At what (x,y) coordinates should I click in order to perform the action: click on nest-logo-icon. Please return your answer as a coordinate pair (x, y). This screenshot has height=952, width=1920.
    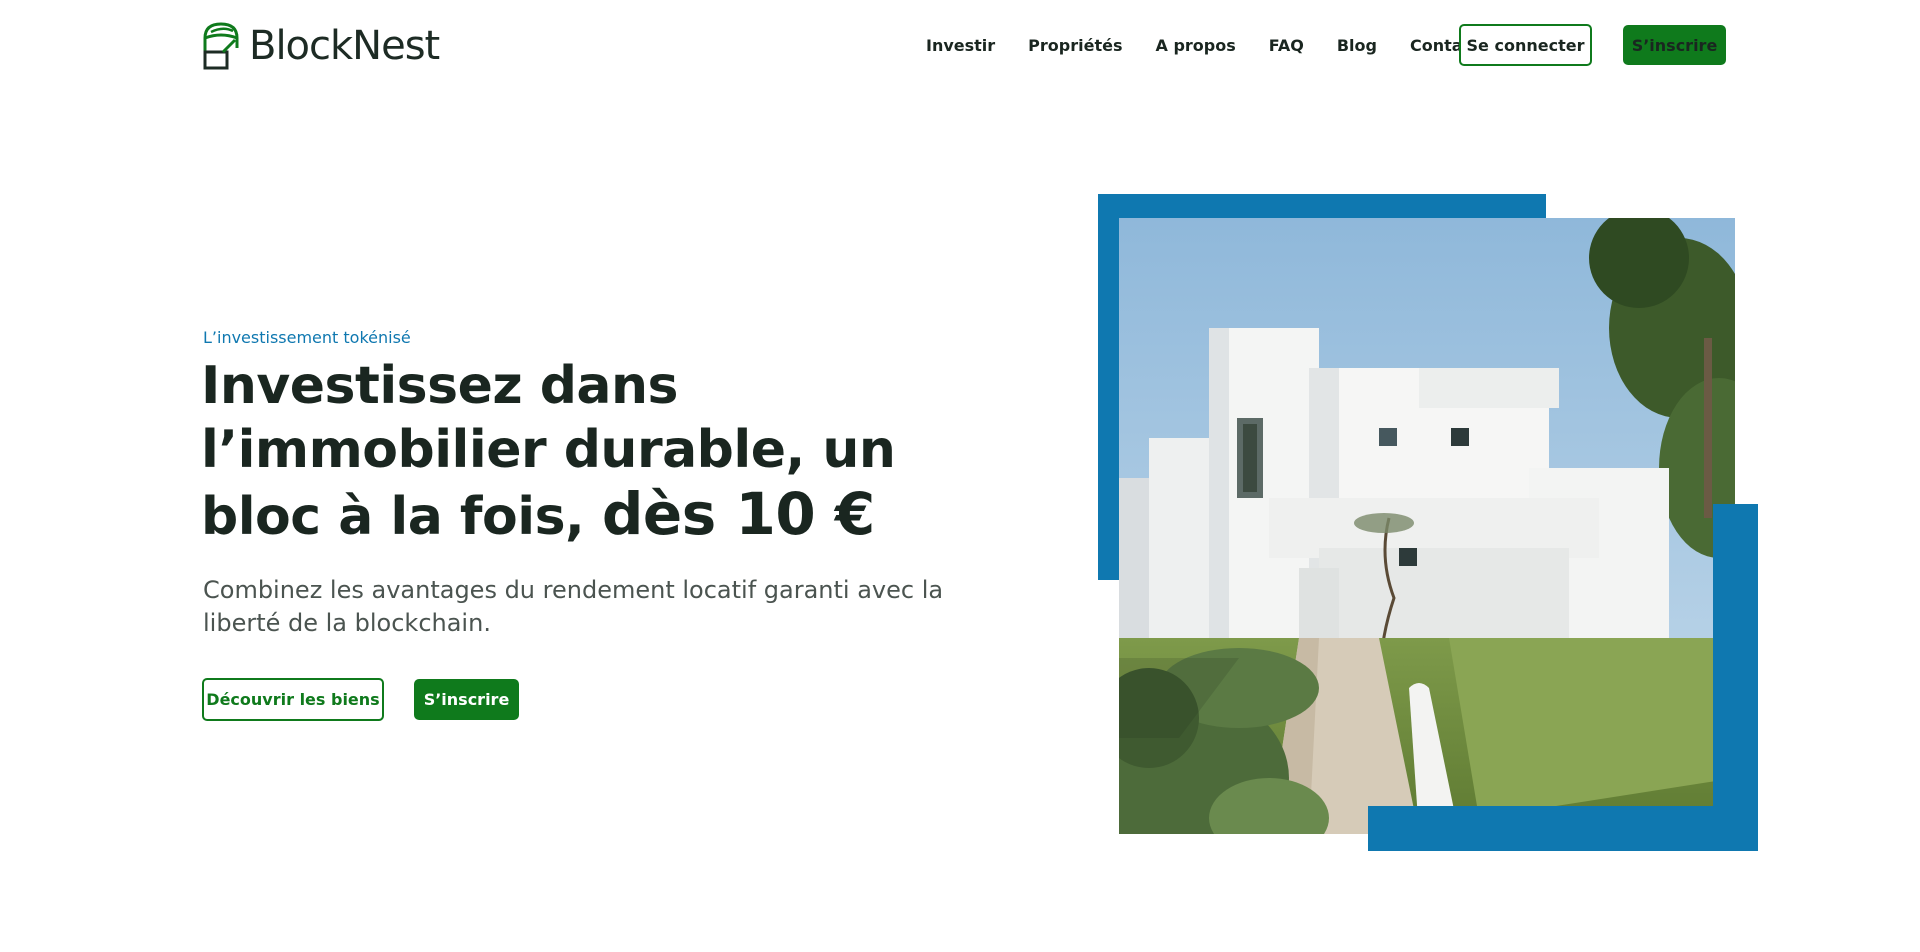
    Looking at the image, I should click on (221, 46).